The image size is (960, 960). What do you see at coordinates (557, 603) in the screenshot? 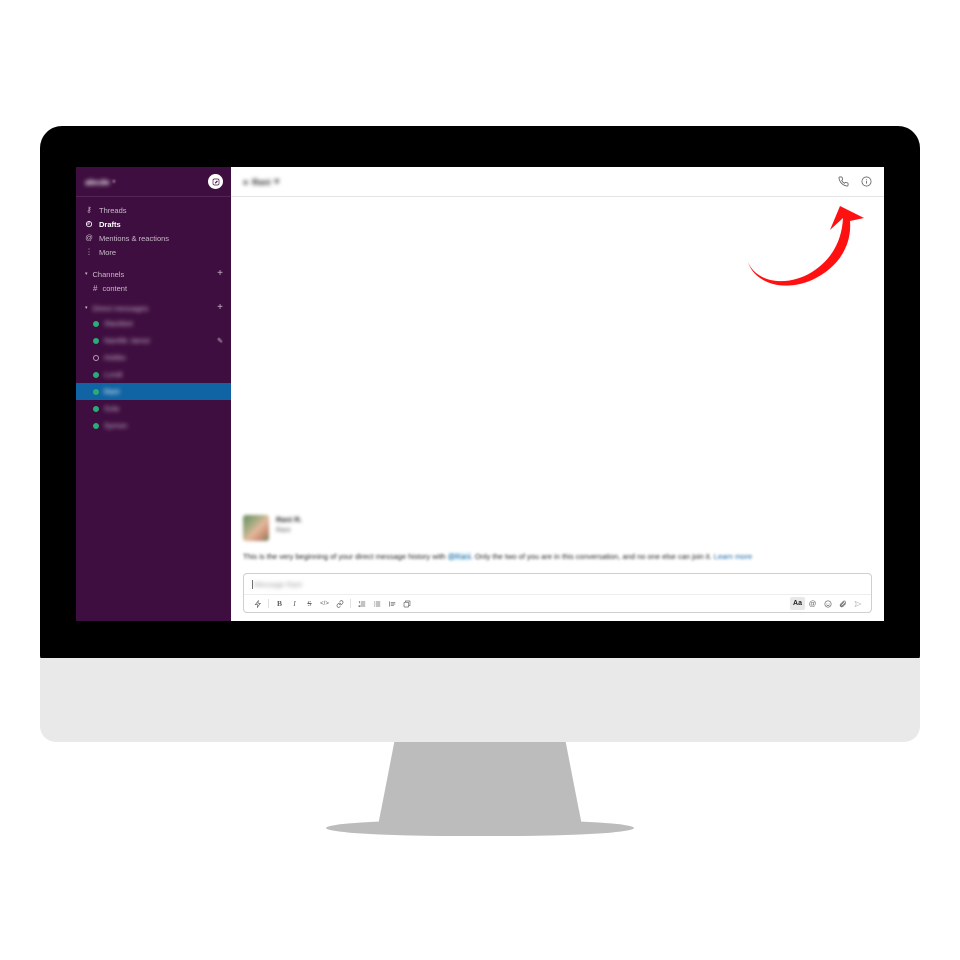
I see `formatting-toolbar: B I S </> Aa @` at bounding box center [557, 603].